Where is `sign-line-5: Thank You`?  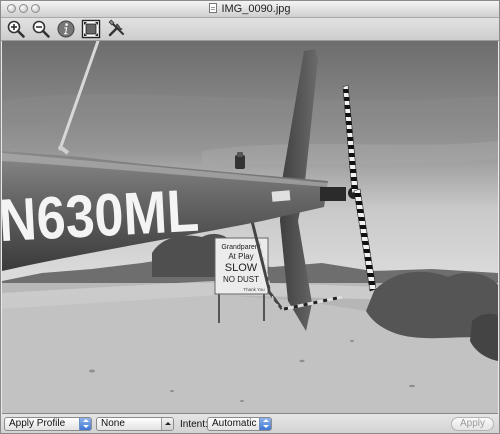 sign-line-5: Thank You is located at coordinates (254, 289).